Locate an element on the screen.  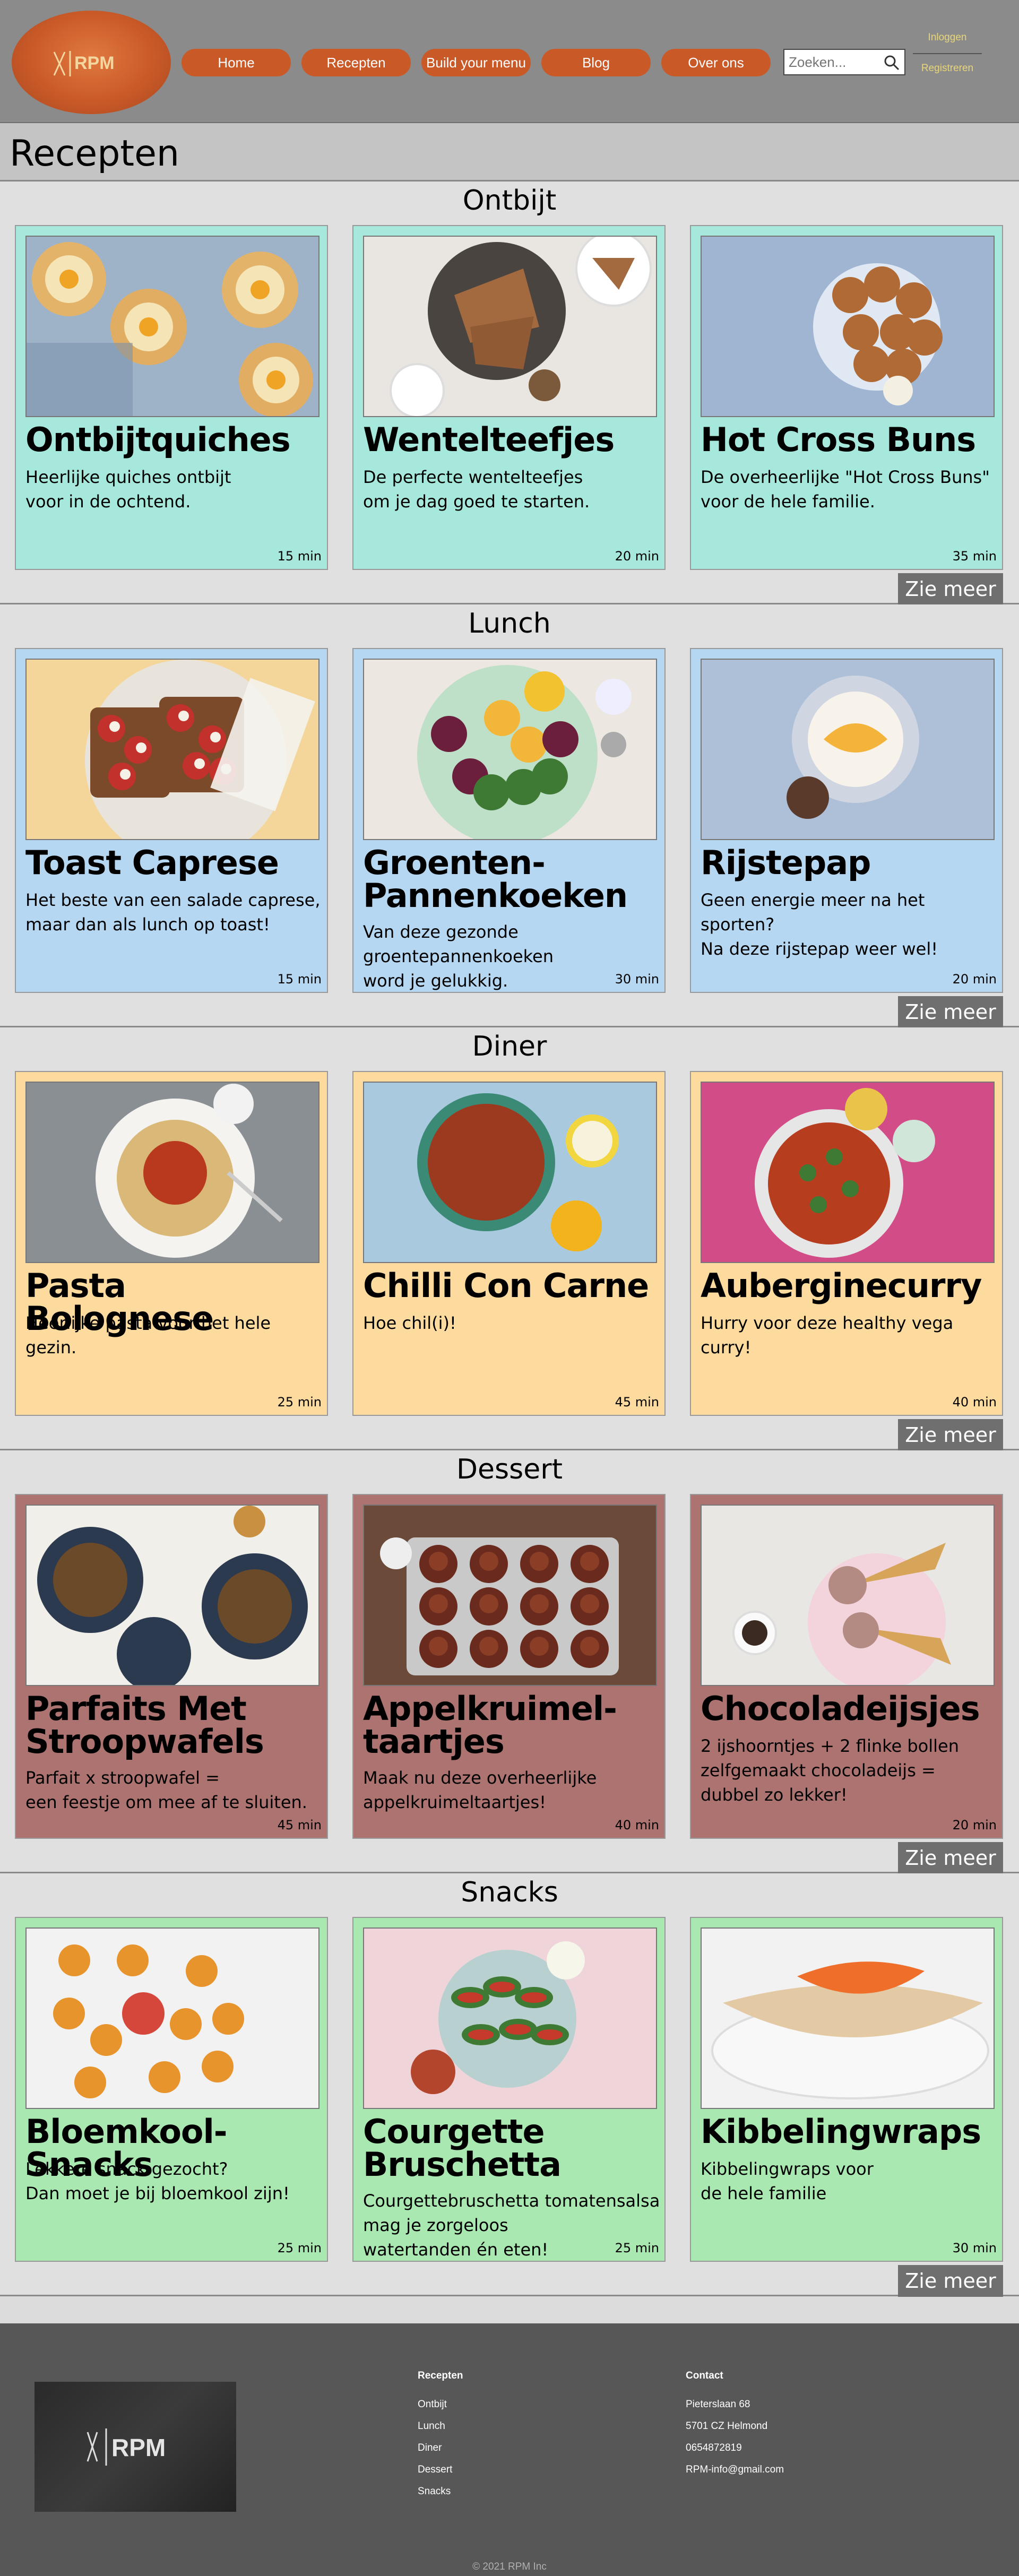
recipe-title: Groenten- Pannenkoeken is located at coordinates (511, 879).